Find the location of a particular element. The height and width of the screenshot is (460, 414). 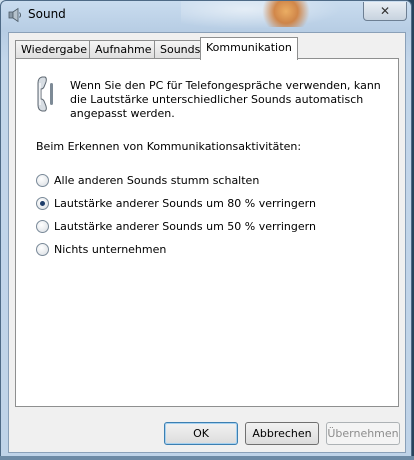

radio-button-selected is located at coordinates (42, 203).